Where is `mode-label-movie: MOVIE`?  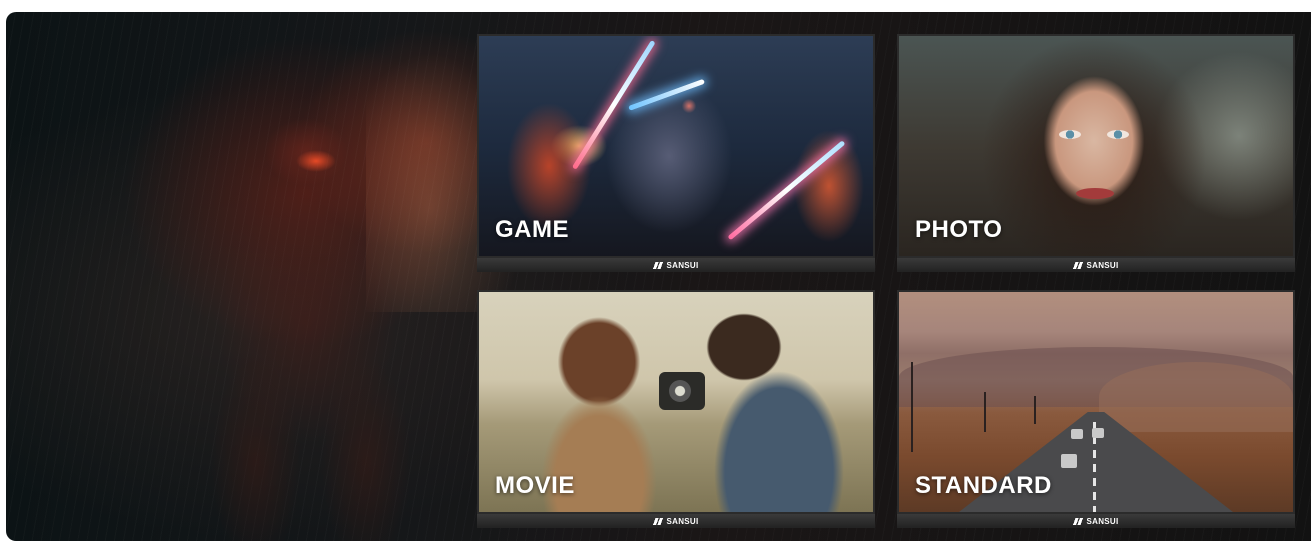 mode-label-movie: MOVIE is located at coordinates (535, 485).